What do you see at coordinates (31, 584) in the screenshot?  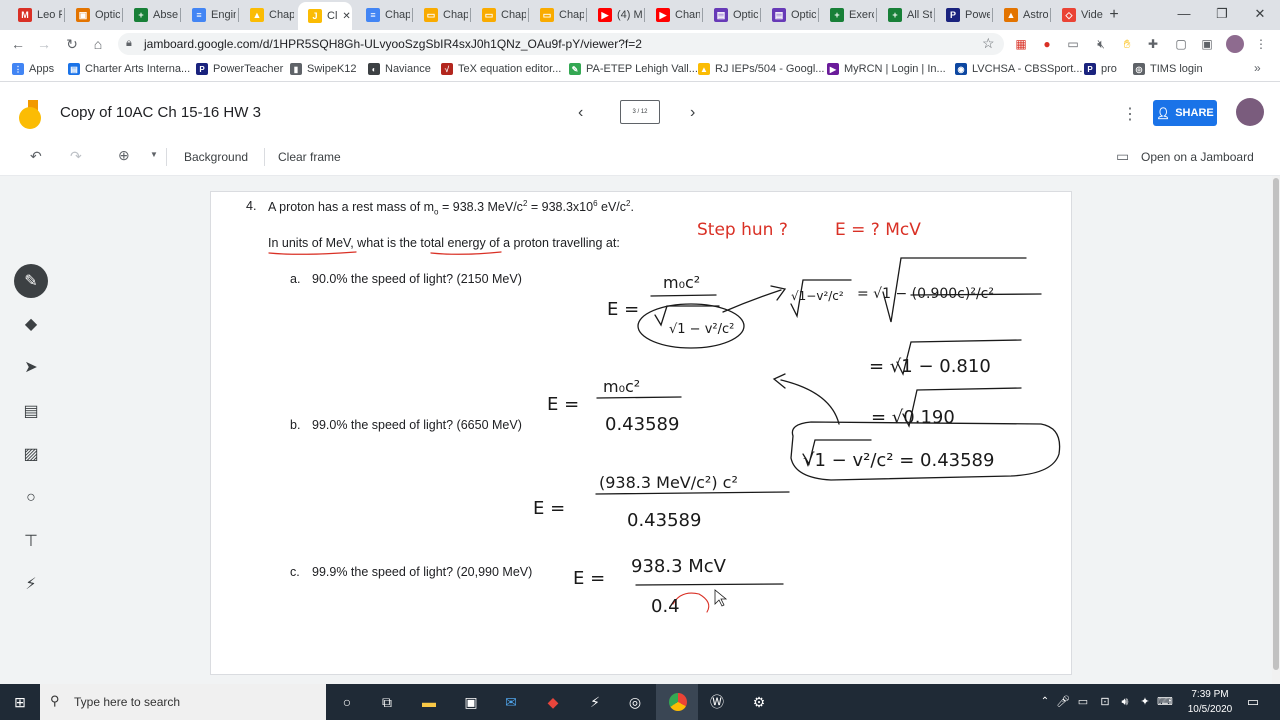 I see `laser-tool-icon: ⚡︎` at bounding box center [31, 584].